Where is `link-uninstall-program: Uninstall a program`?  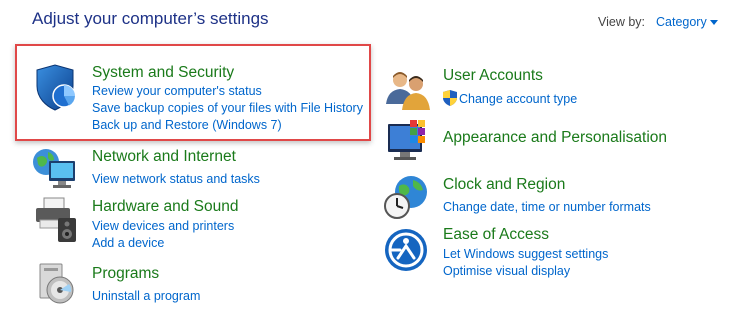
link-uninstall-program: Uninstall a program is located at coordinates (146, 296).